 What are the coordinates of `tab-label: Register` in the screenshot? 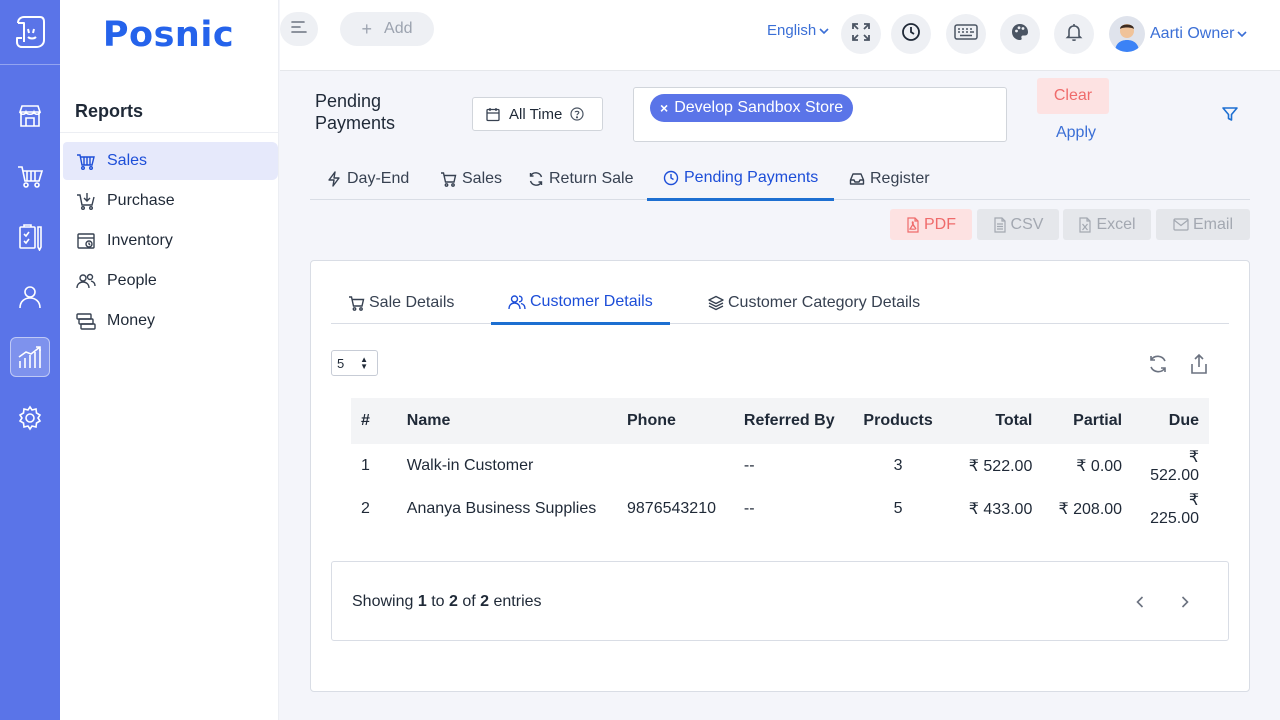 It's located at (900, 178).